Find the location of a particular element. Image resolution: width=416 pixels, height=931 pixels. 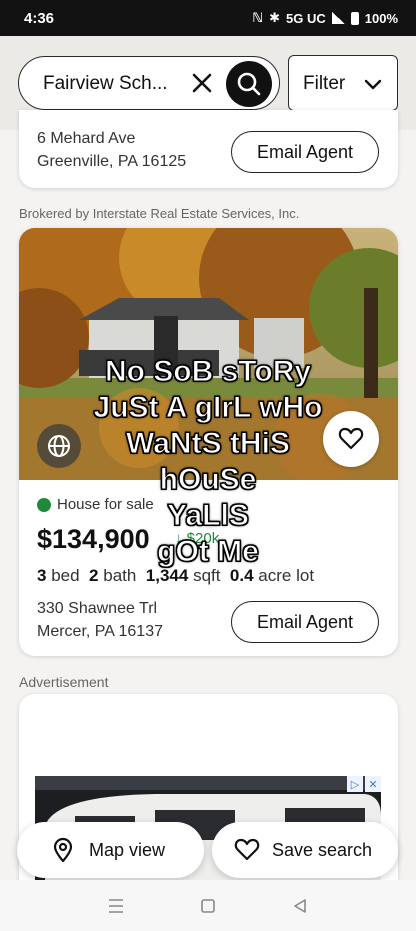

adchoices-icon: ▷ is located at coordinates (355, 784).